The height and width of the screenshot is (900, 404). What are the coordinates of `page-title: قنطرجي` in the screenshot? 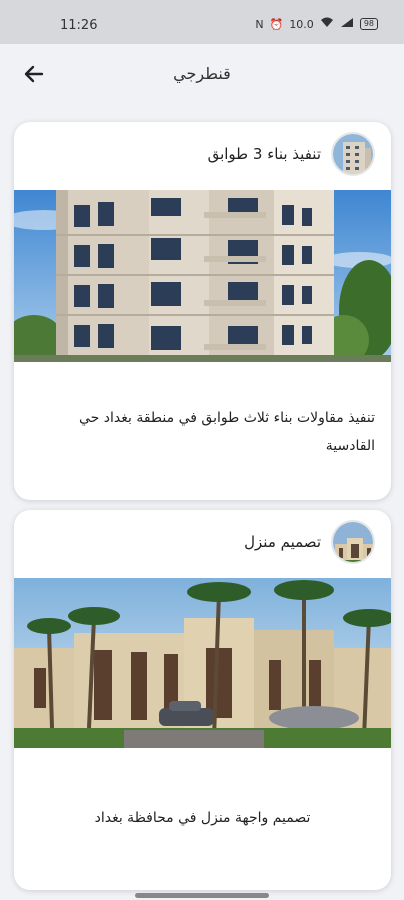 It's located at (202, 73).